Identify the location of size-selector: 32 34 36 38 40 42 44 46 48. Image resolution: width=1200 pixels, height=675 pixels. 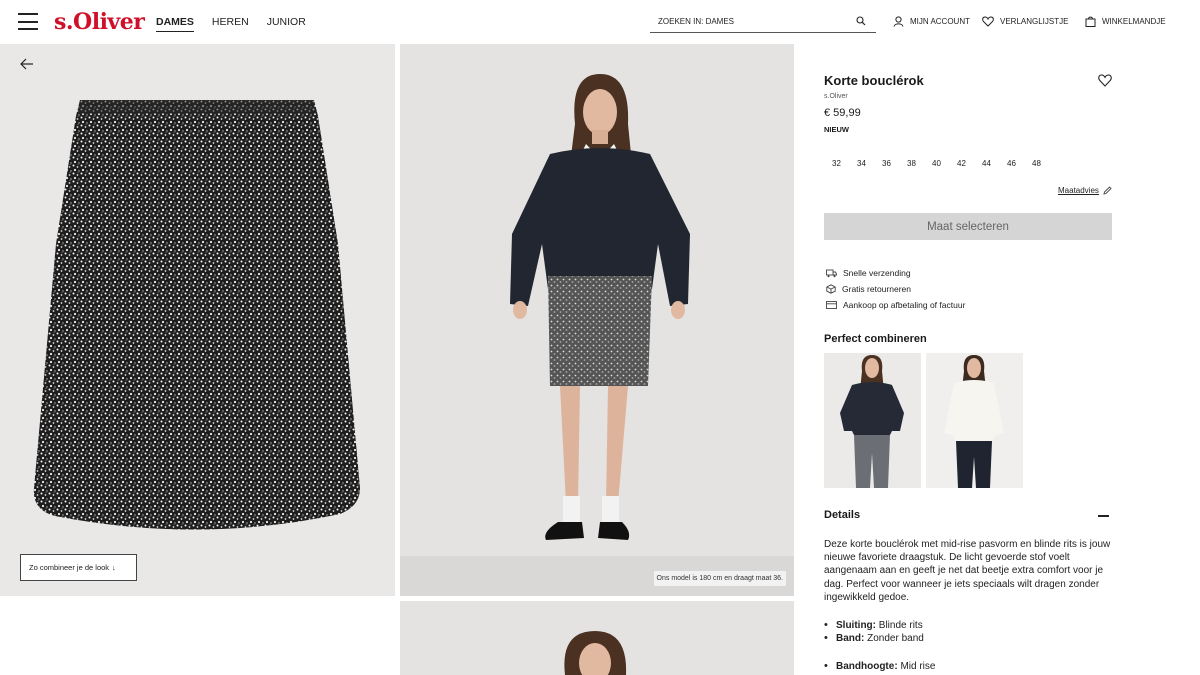
(936, 163).